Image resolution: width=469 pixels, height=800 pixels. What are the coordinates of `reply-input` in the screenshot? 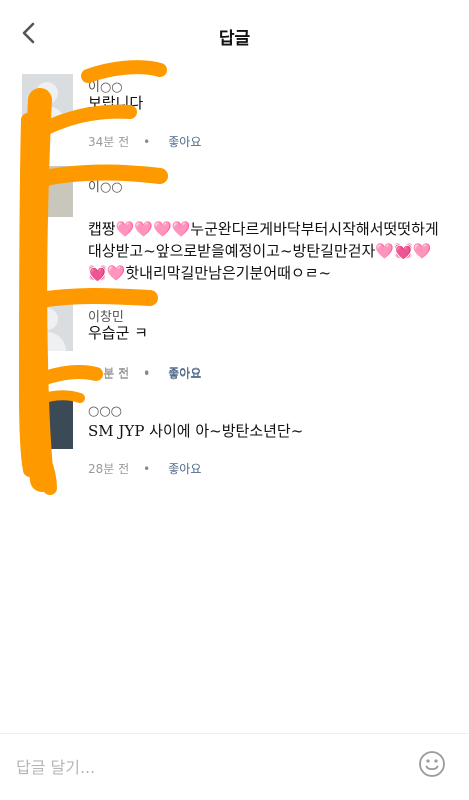 It's located at (206, 767).